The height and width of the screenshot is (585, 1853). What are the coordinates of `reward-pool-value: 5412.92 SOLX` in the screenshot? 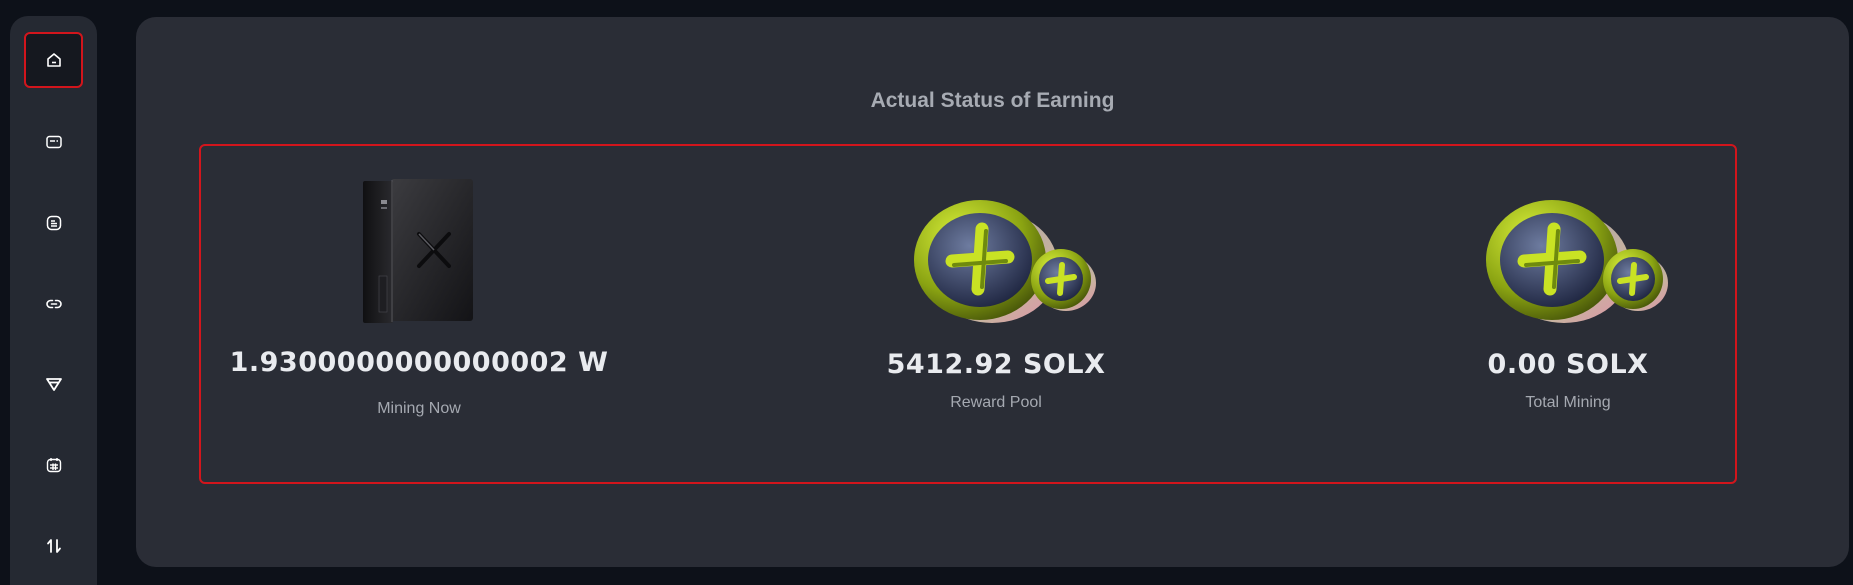 It's located at (996, 364).